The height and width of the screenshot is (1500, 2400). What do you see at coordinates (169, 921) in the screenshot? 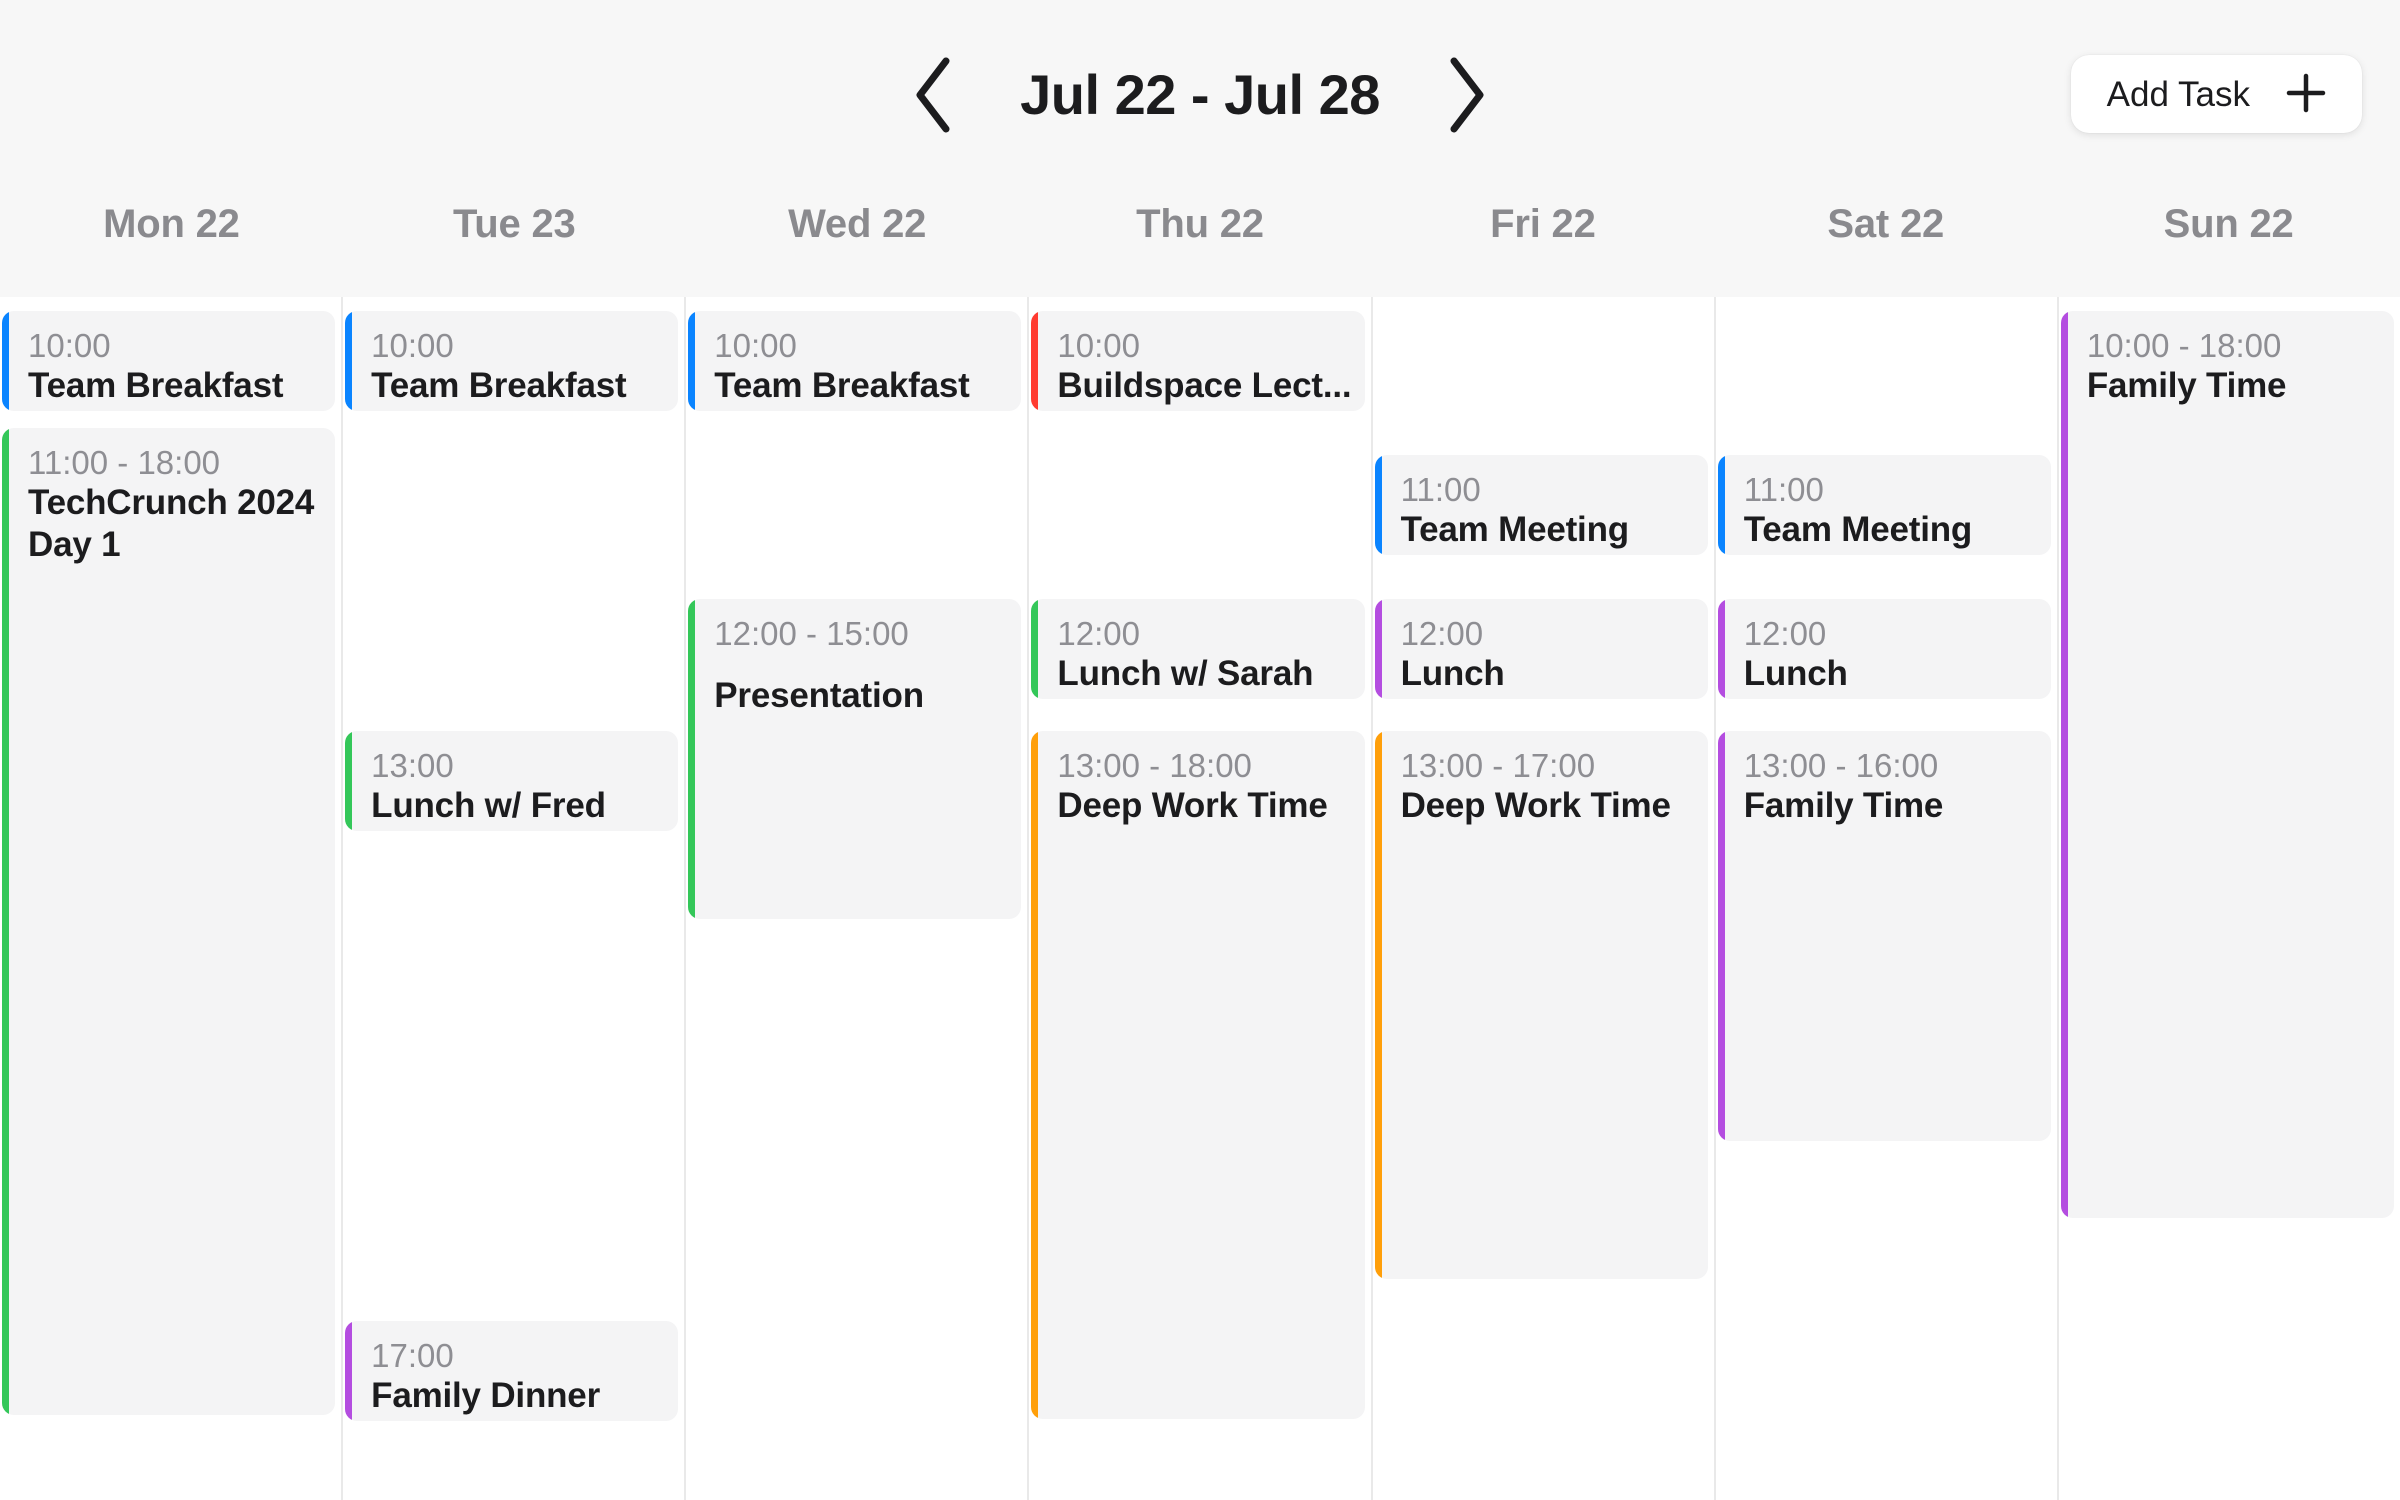
I see `event-card: 11:00 - 18:00 TechCrunch 2024 Day 1` at bounding box center [169, 921].